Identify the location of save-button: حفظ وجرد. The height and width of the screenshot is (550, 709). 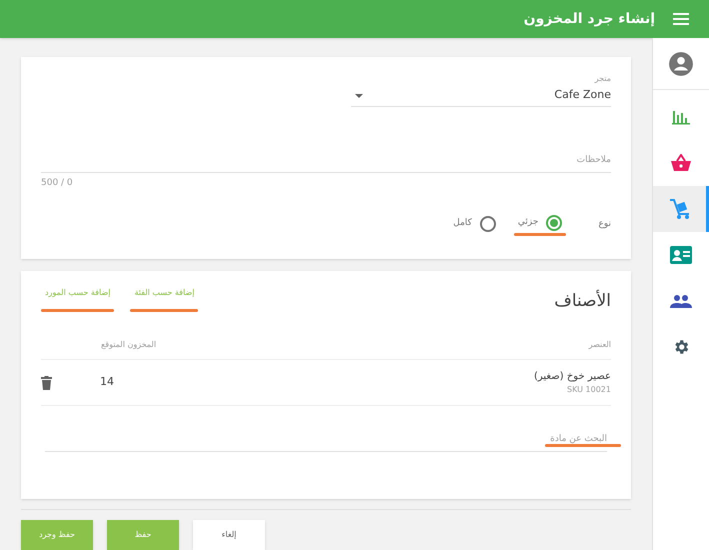
(57, 535).